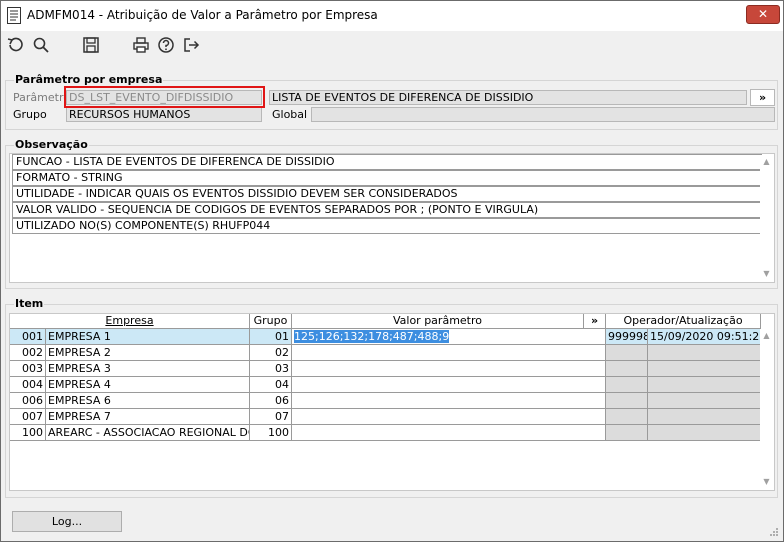 This screenshot has width=784, height=542. What do you see at coordinates (51, 144) in the screenshot?
I see `observacao-group-title: Observação` at bounding box center [51, 144].